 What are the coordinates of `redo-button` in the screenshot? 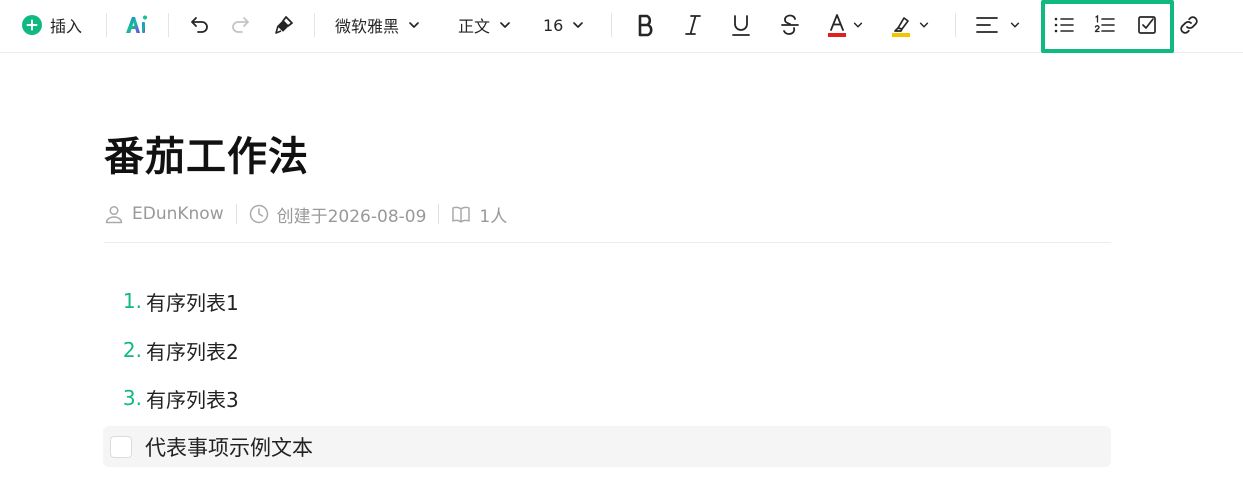 It's located at (240, 25).